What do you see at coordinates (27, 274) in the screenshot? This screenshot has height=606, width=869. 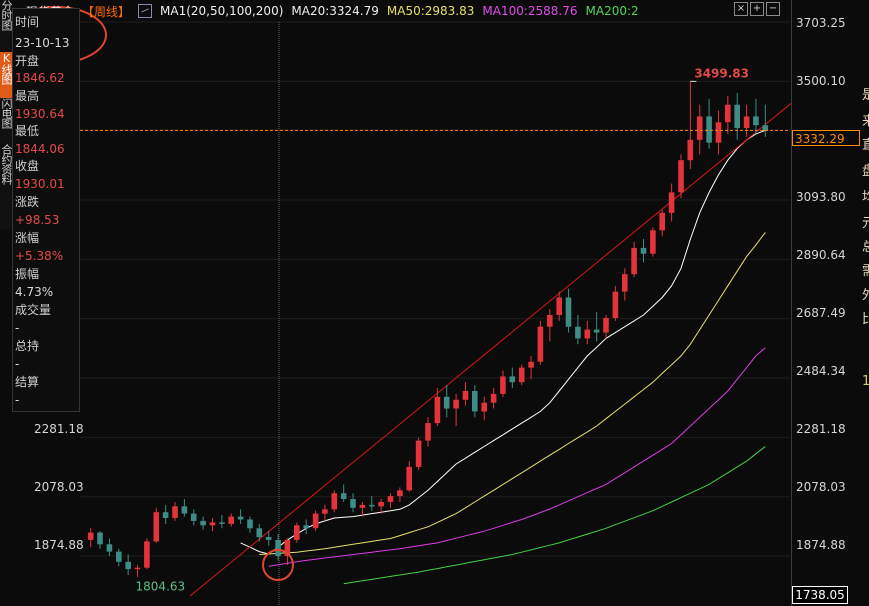 I see `amplitude-label: 振幅` at bounding box center [27, 274].